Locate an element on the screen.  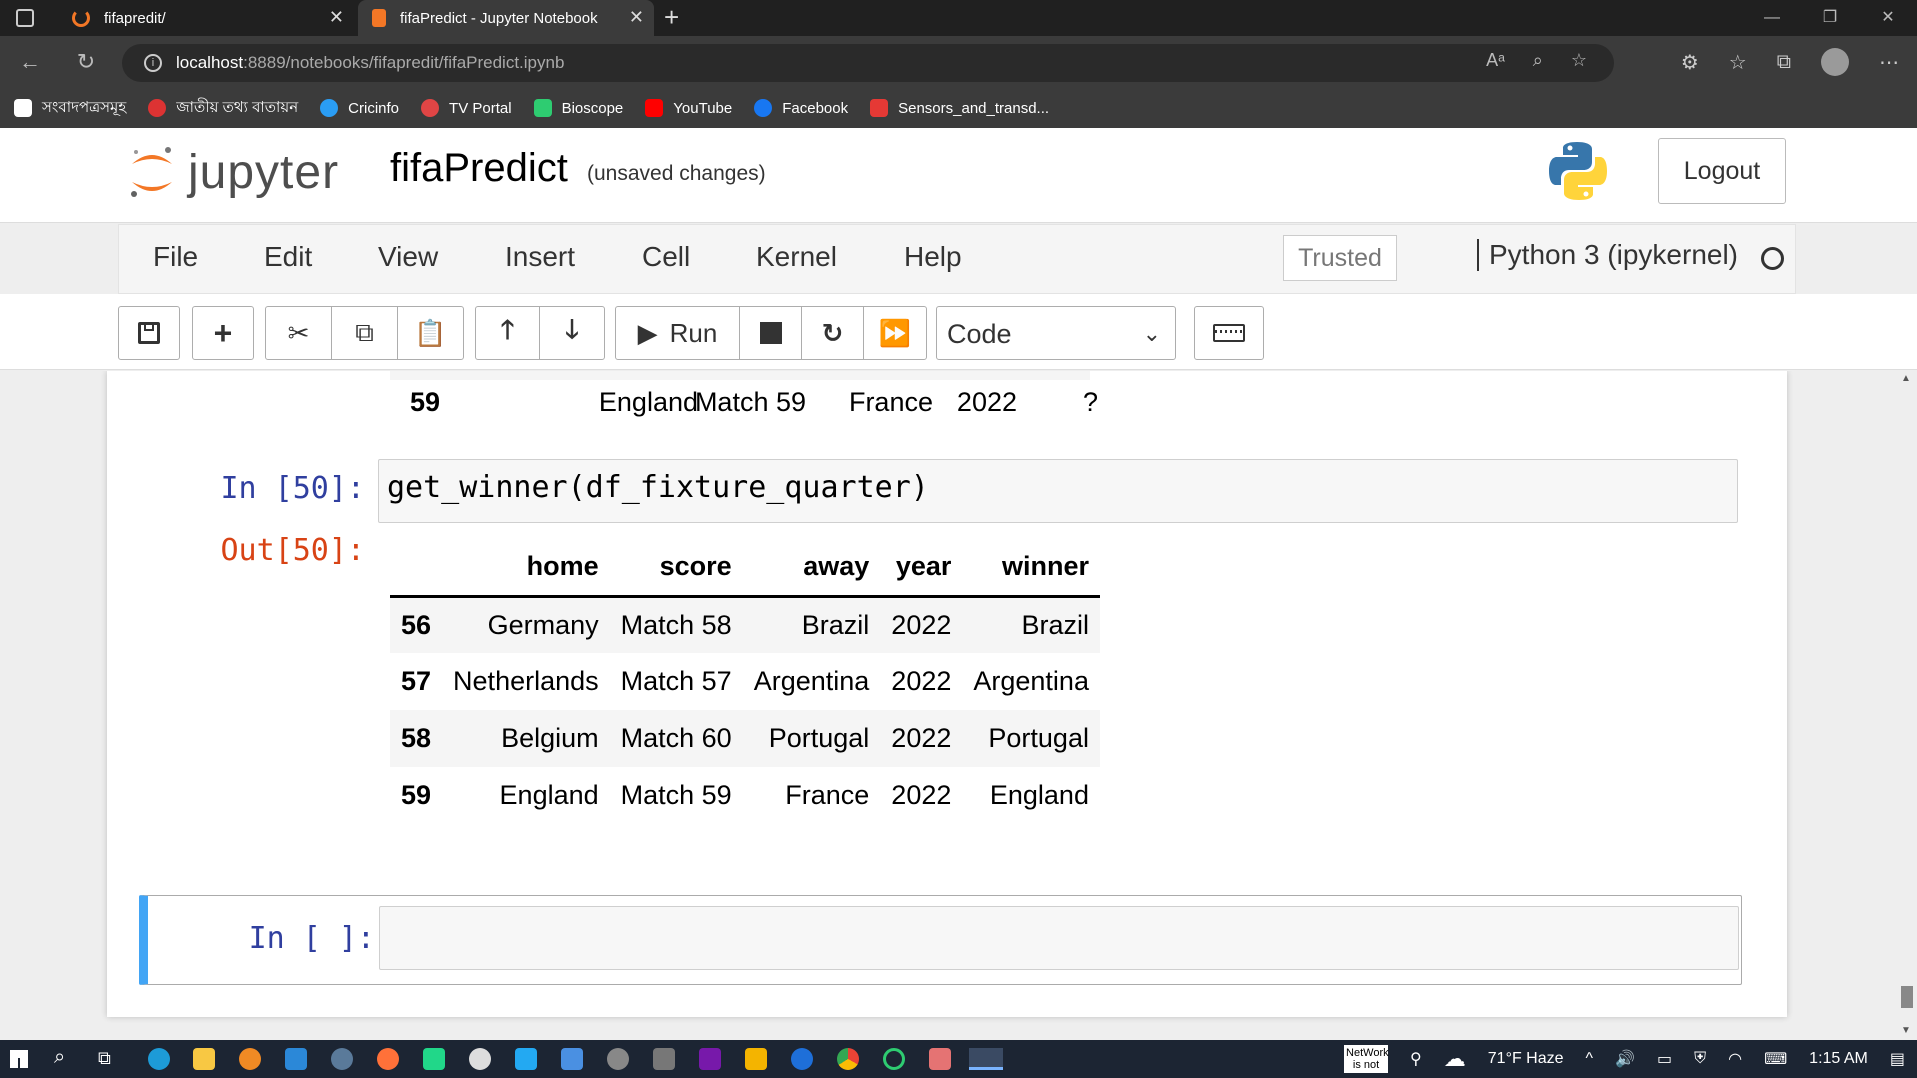
people-icon: ⚲ is located at coordinates (1416, 1059).